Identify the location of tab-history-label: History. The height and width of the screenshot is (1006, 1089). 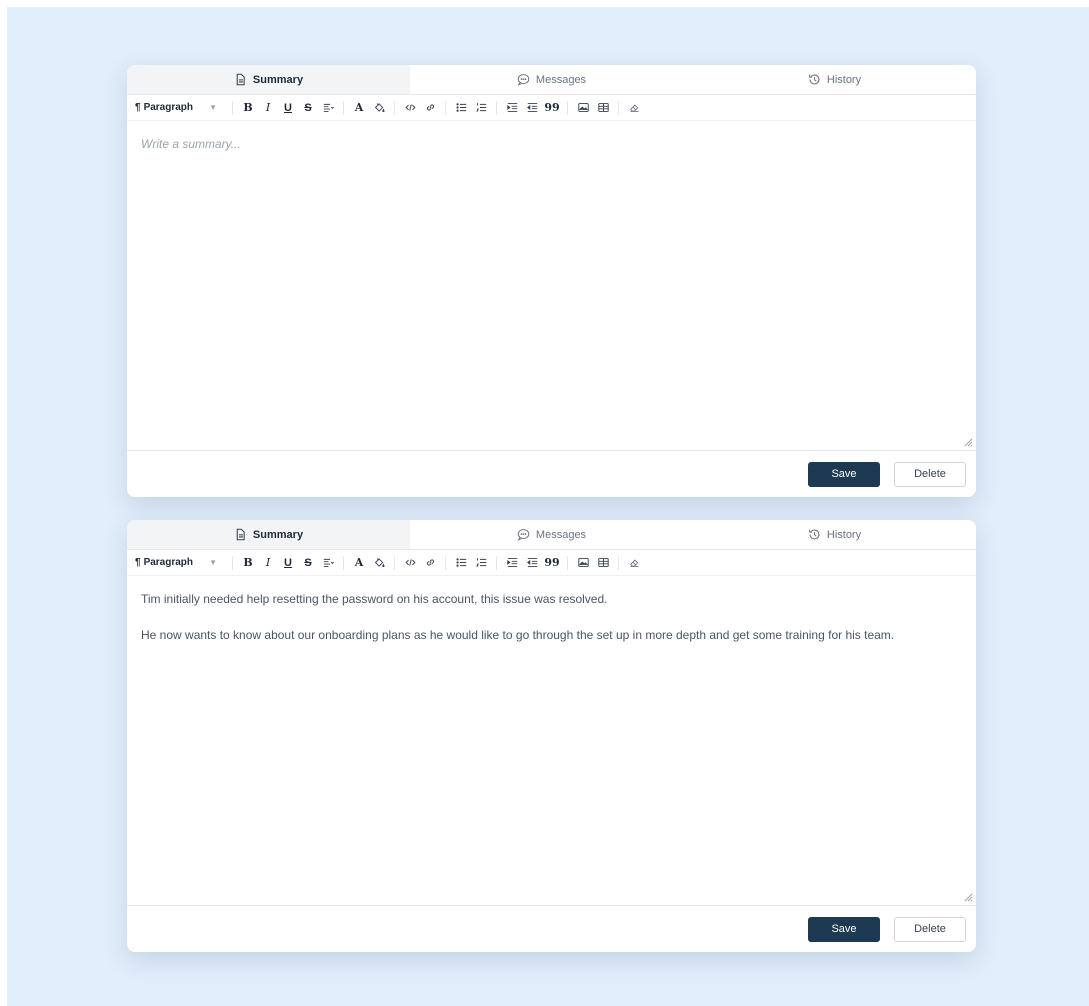
(844, 79).